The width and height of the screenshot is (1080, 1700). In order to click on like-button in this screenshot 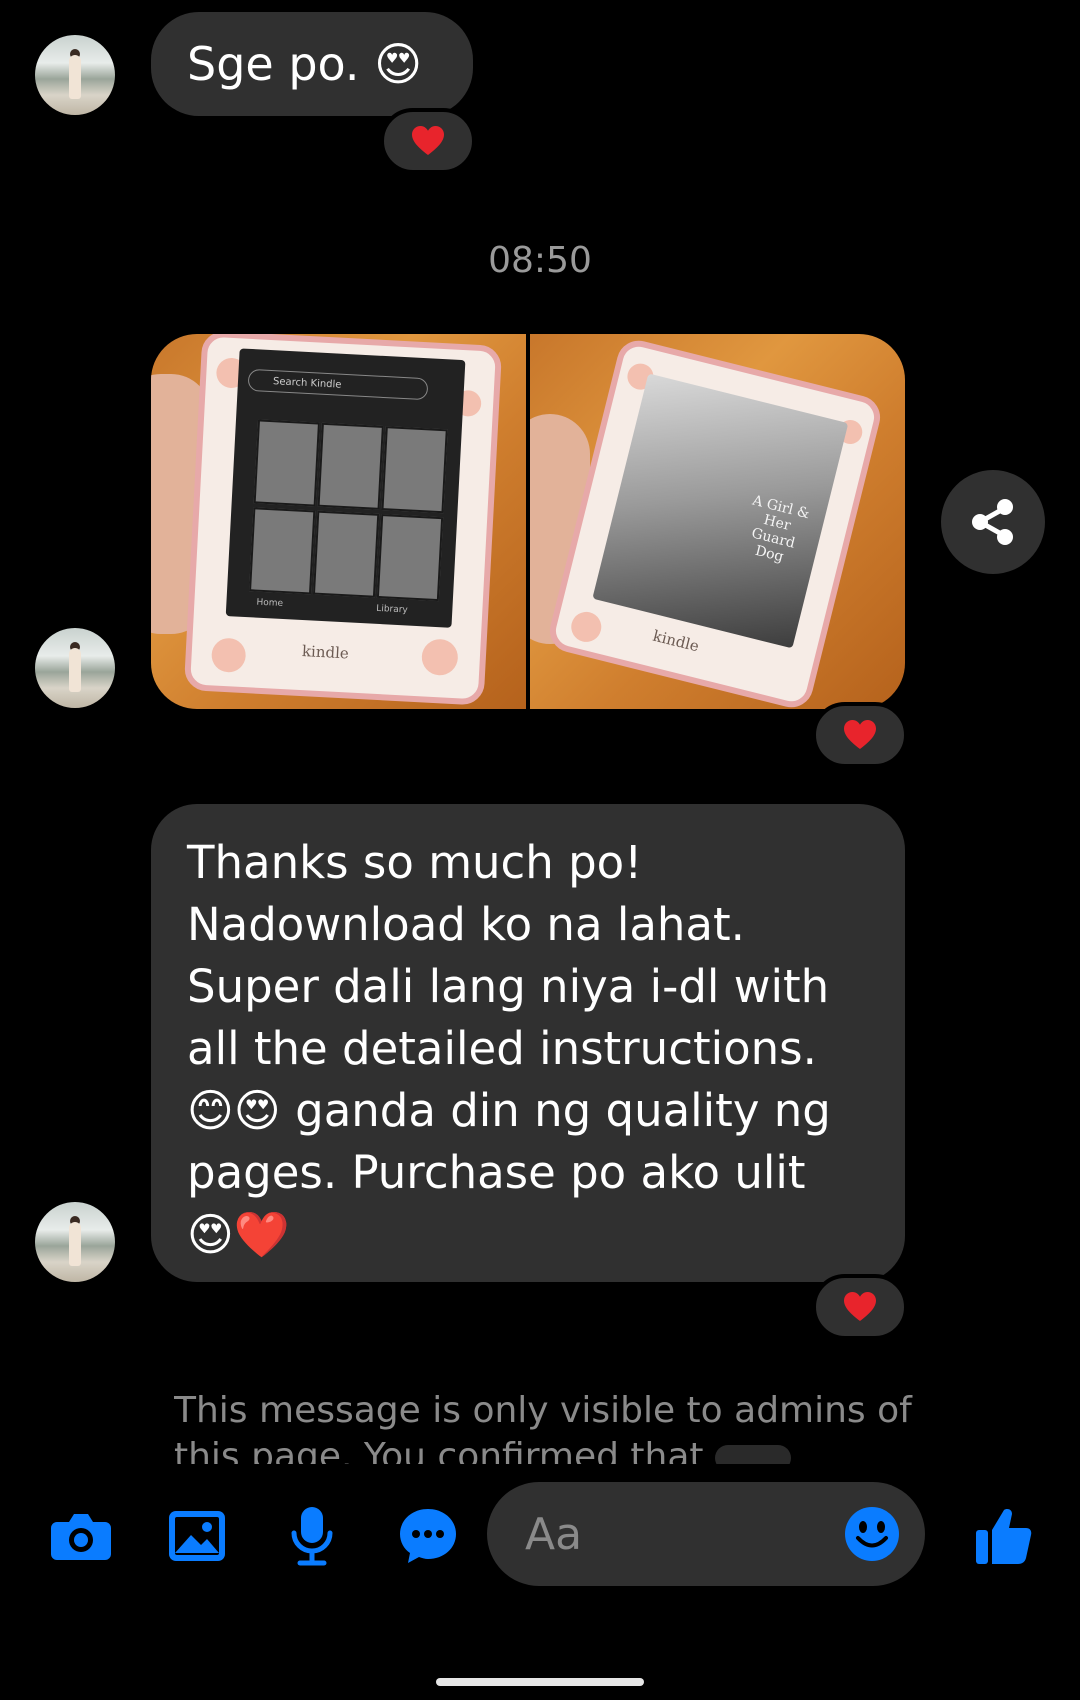, I will do `click(1004, 1536)`.